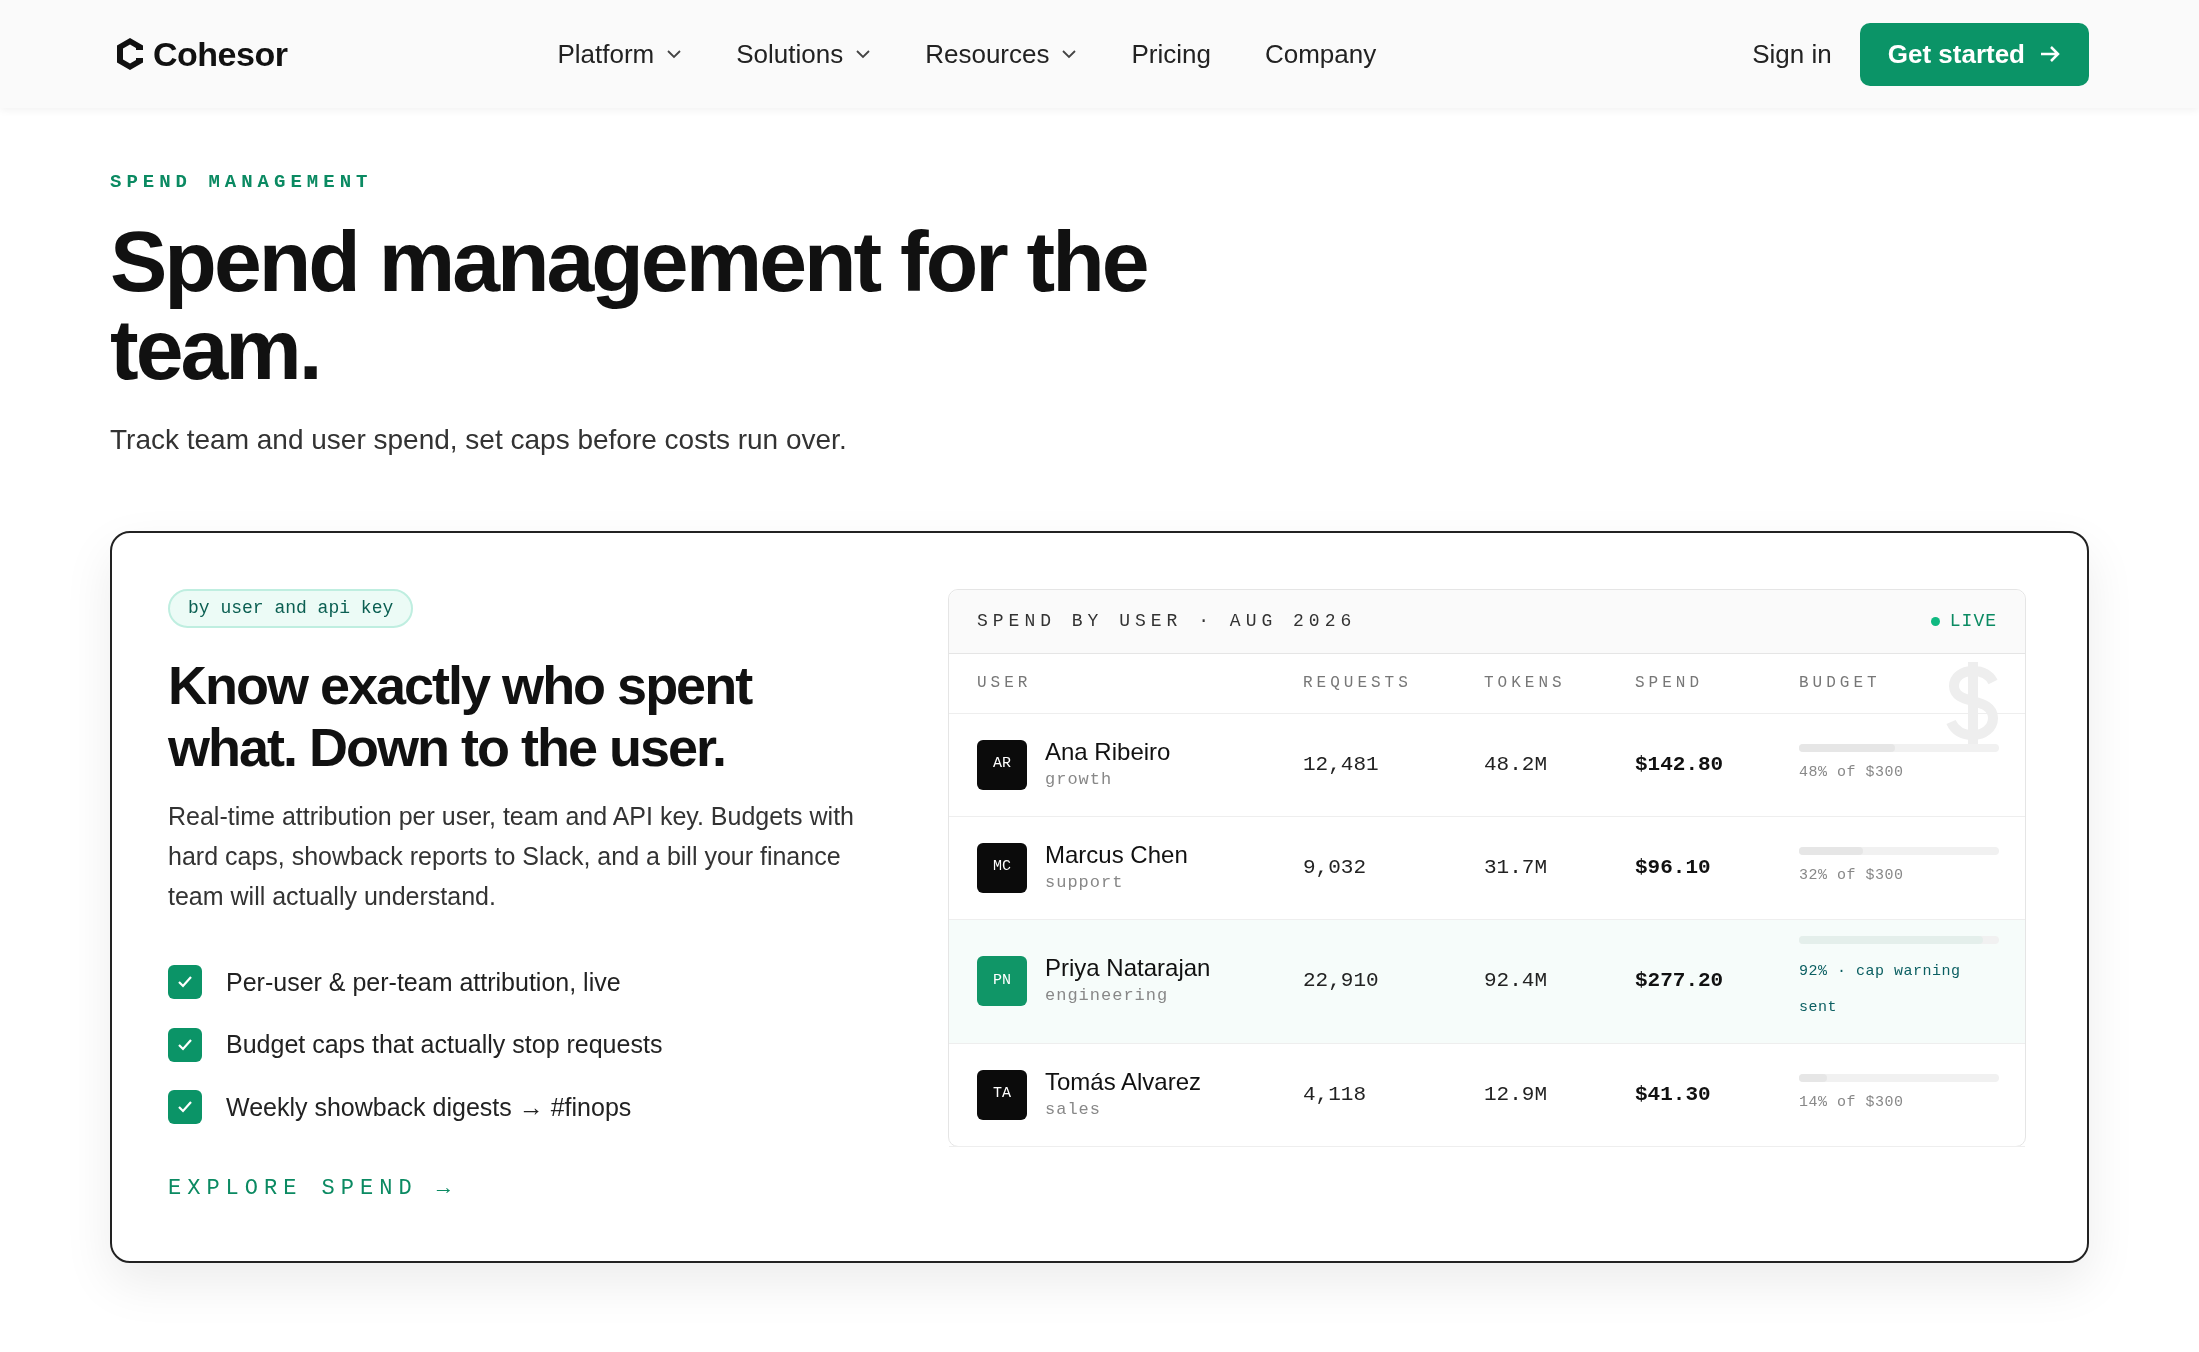  I want to click on get-started-button: Get started, so click(1974, 54).